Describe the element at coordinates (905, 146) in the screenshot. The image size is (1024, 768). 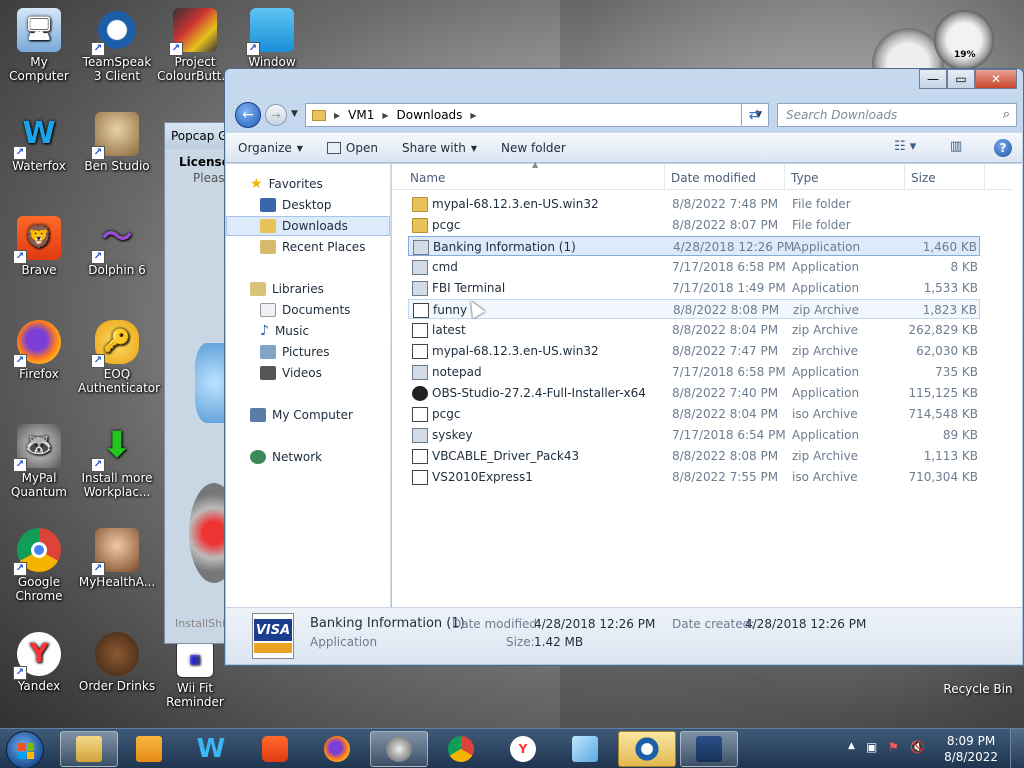
I see `view-options-icon: ☷ ▾` at that location.